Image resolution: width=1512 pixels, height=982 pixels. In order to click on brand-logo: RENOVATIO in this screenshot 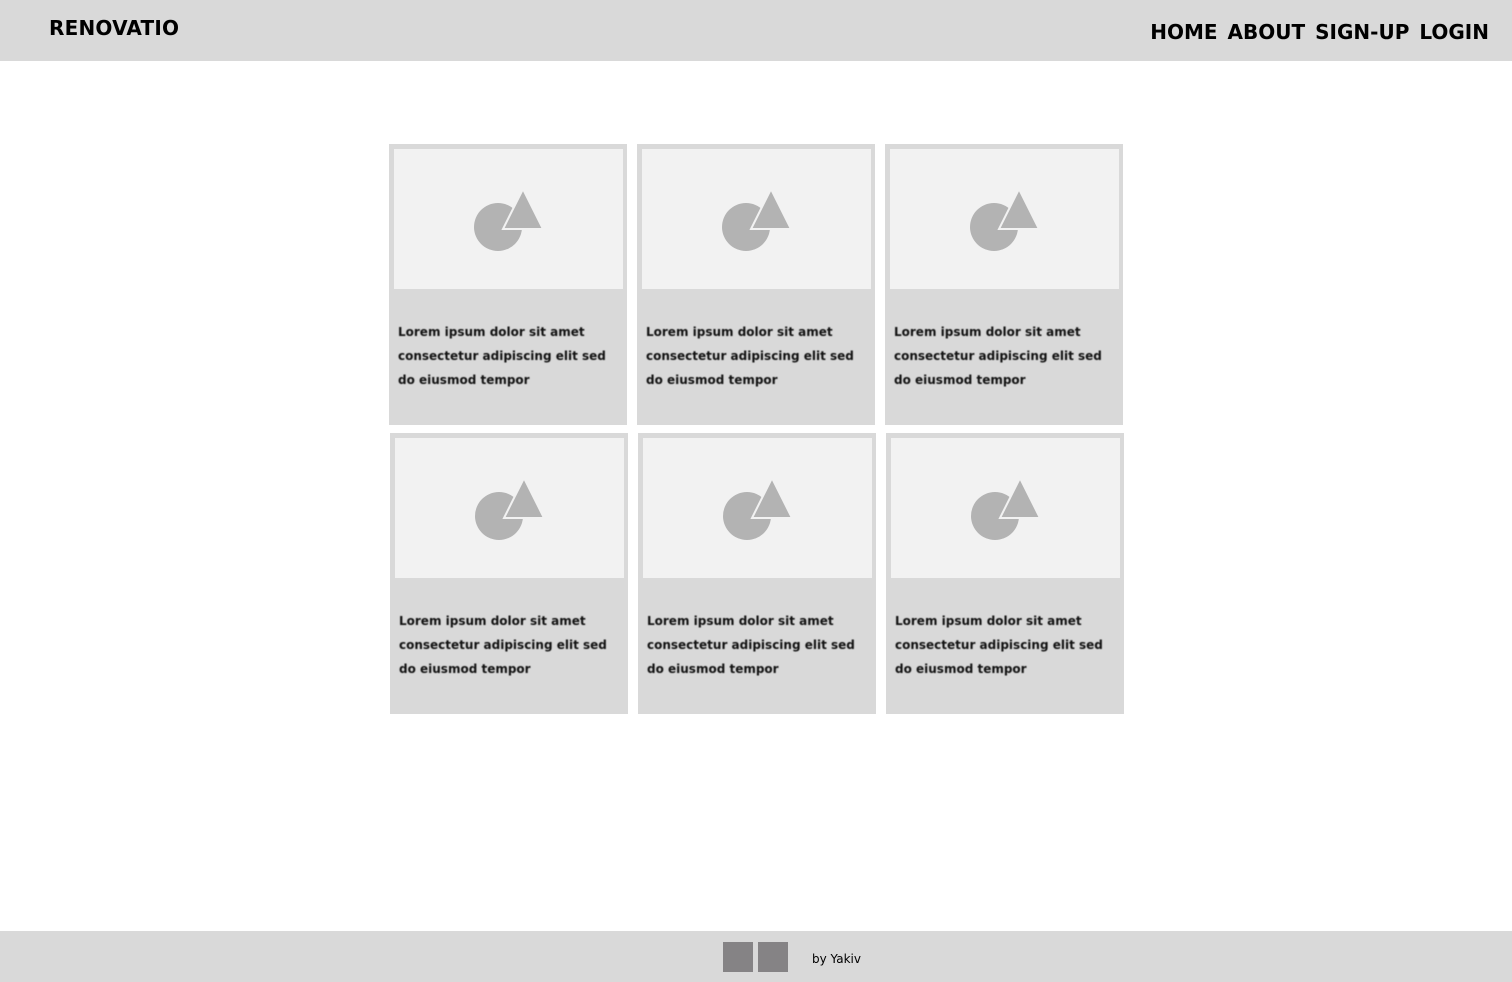, I will do `click(114, 28)`.